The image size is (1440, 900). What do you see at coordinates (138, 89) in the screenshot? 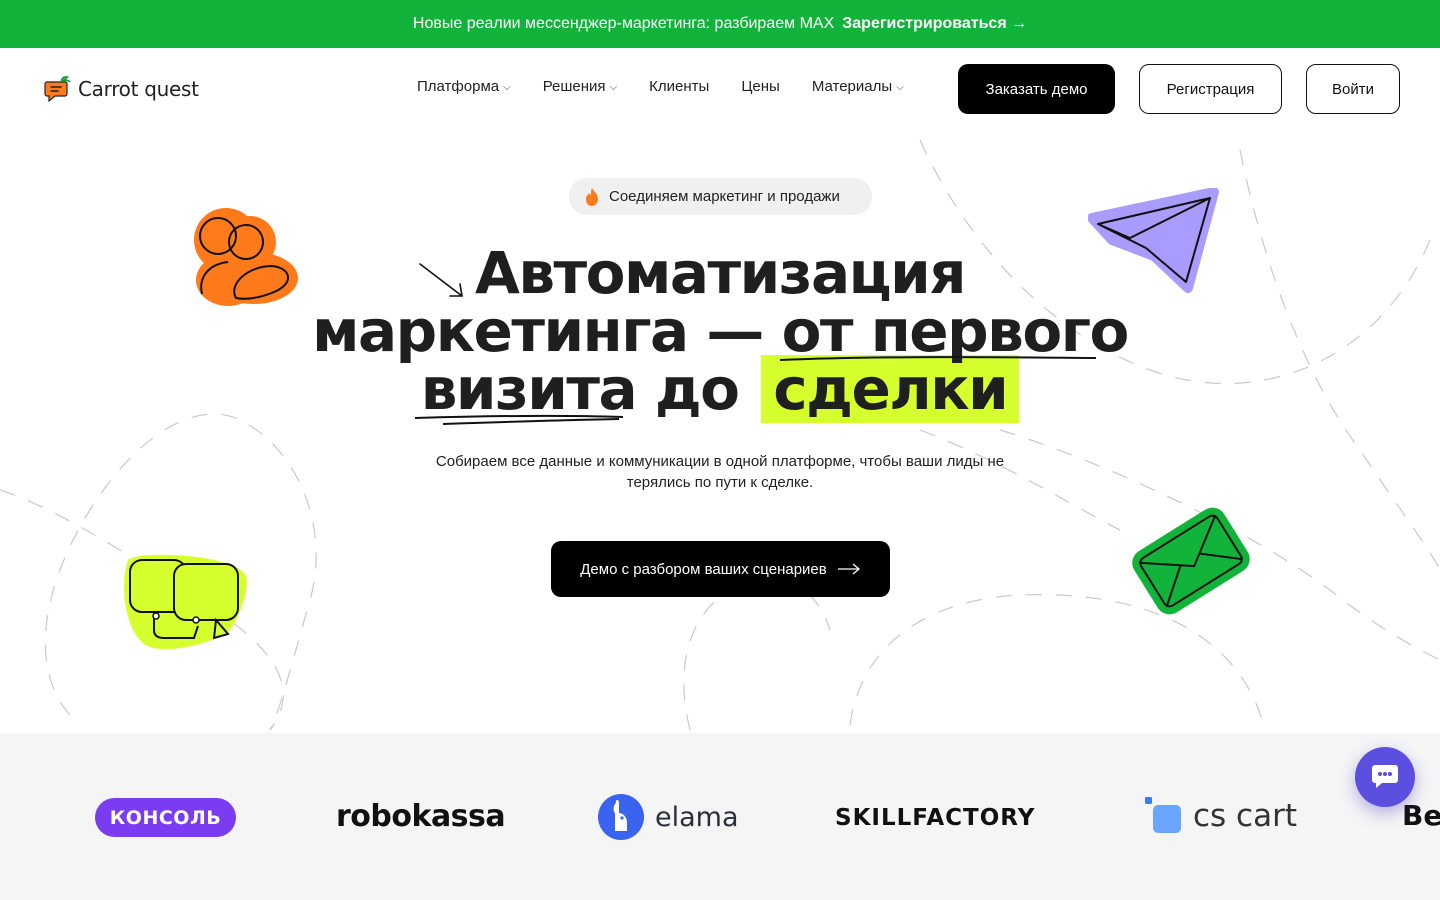
I see `logo-text: Carrot quest` at bounding box center [138, 89].